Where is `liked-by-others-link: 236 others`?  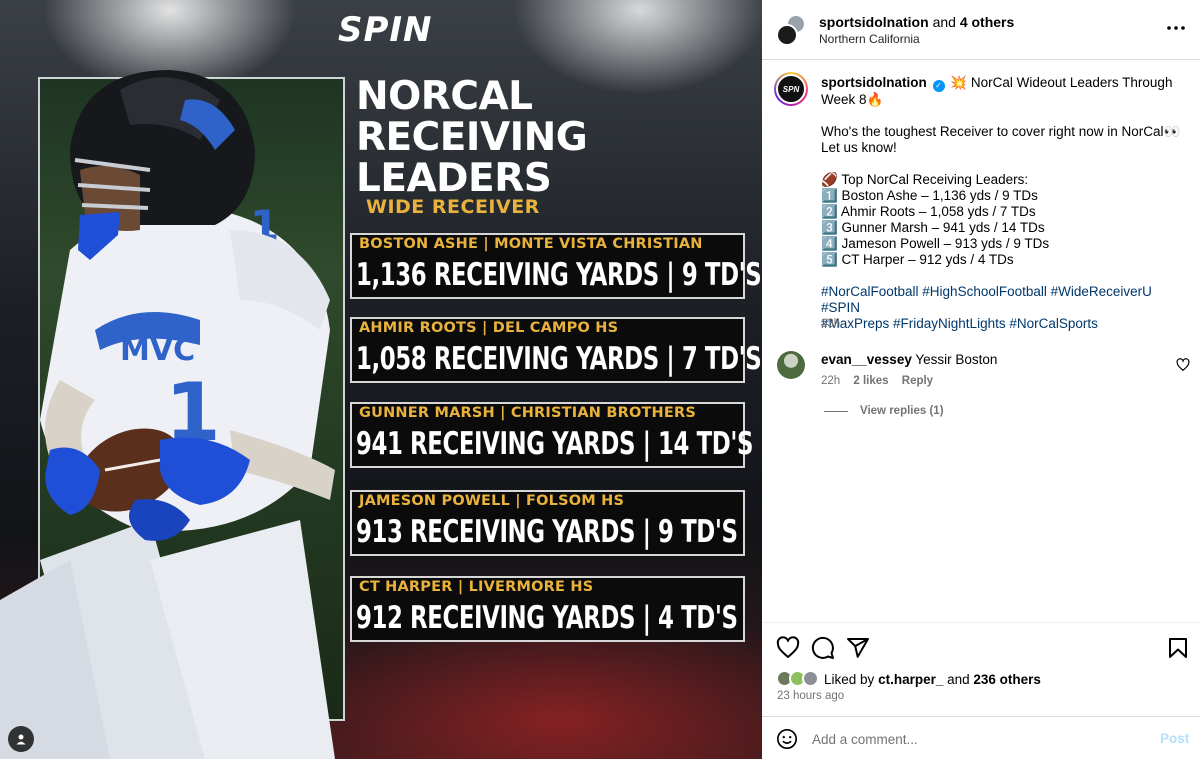
liked-by-others-link: 236 others is located at coordinates (1007, 679).